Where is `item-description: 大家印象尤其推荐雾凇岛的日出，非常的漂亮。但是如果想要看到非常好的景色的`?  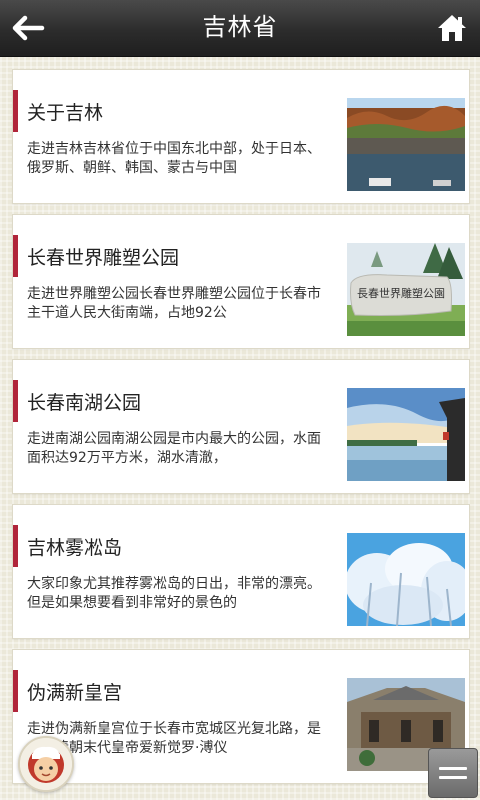
item-description: 大家印象尤其推荐雾凇岛的日出，非常的漂亮。但是如果想要看到非常好的景色的 is located at coordinates (174, 593).